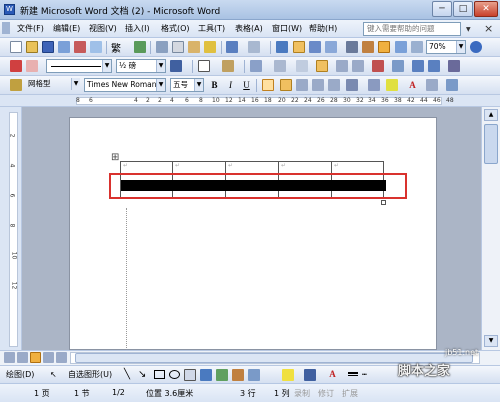 The image size is (500, 402). What do you see at coordinates (22, 357) in the screenshot?
I see `web-view-icon` at bounding box center [22, 357].